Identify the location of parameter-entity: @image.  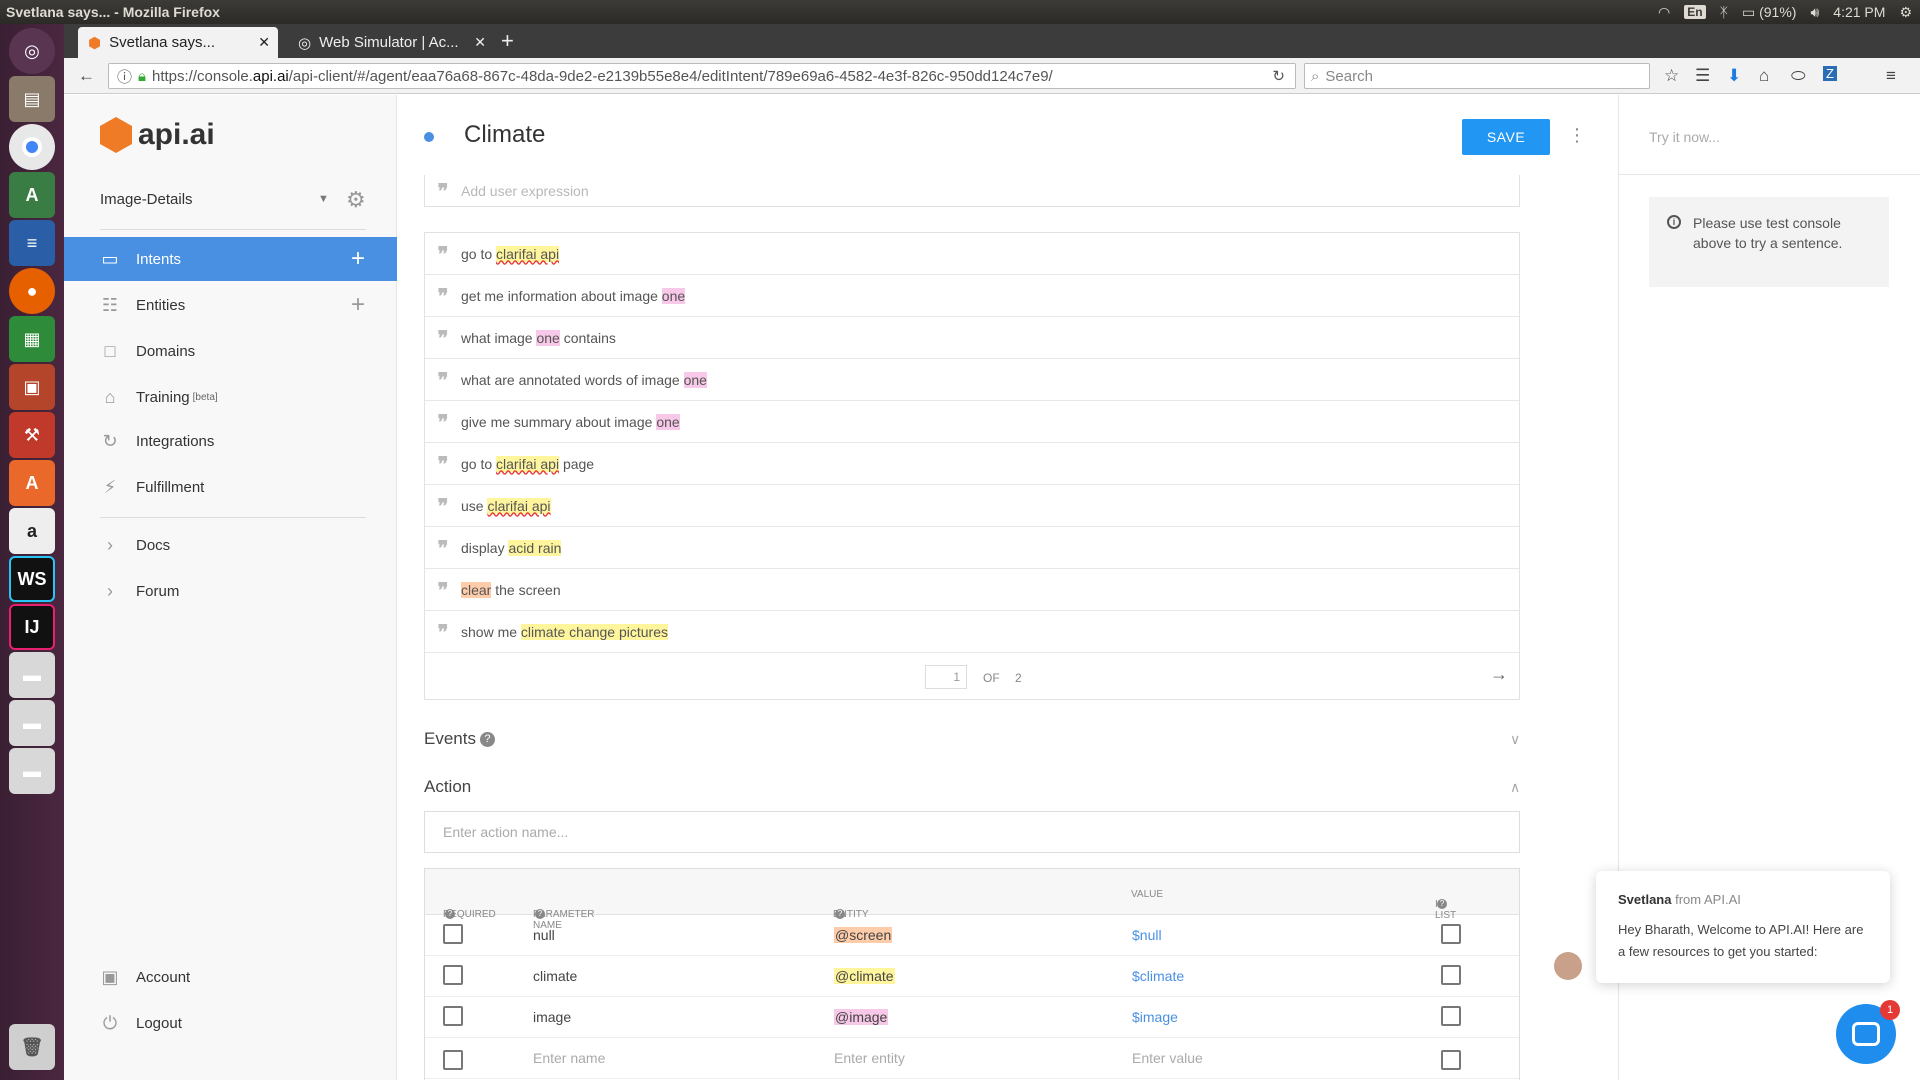
(861, 1017).